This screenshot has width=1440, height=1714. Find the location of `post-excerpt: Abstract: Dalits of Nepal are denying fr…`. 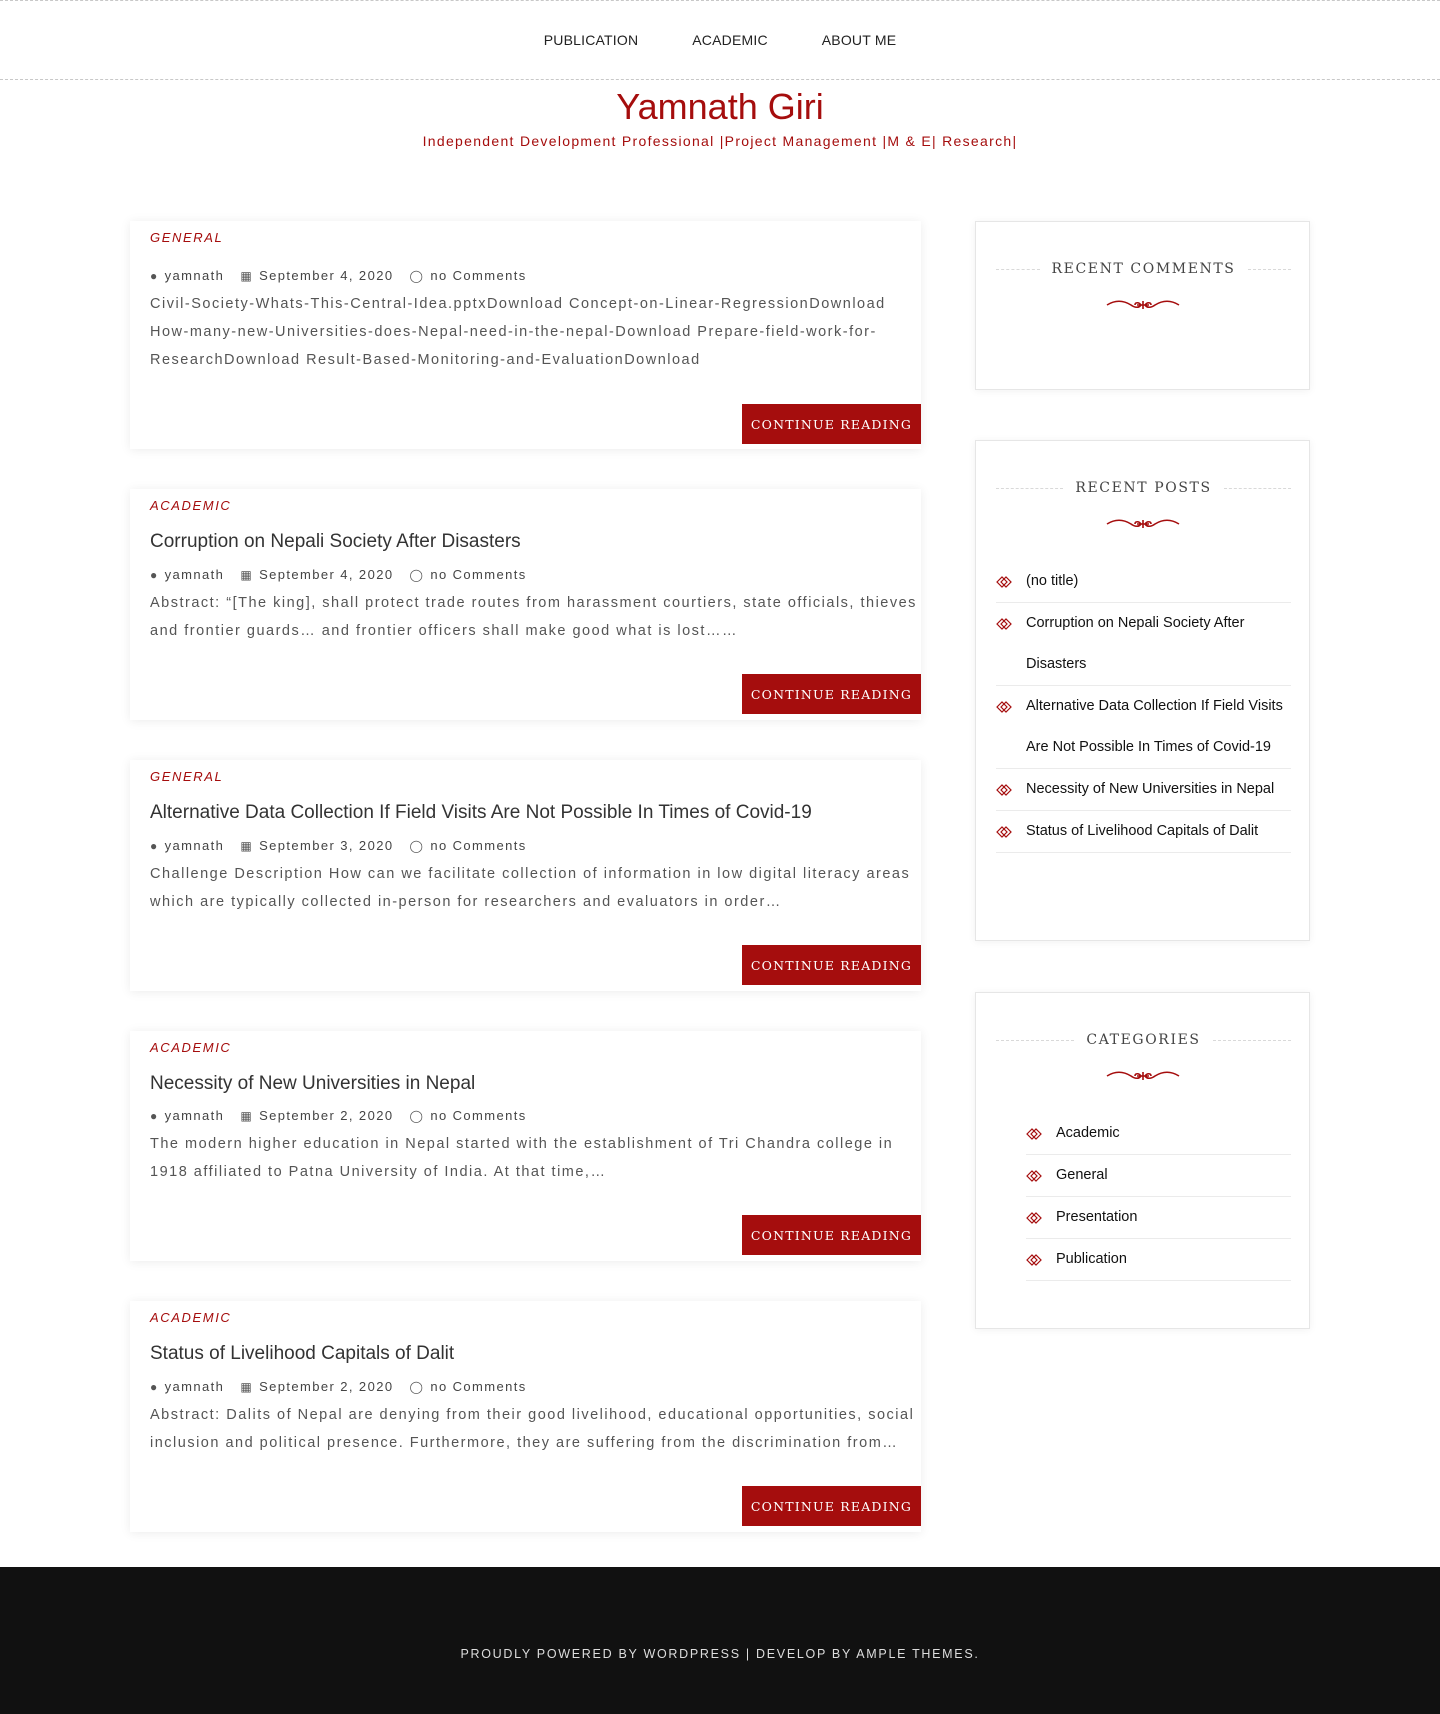

post-excerpt: Abstract: Dalits of Nepal are denying fr… is located at coordinates (532, 1429).